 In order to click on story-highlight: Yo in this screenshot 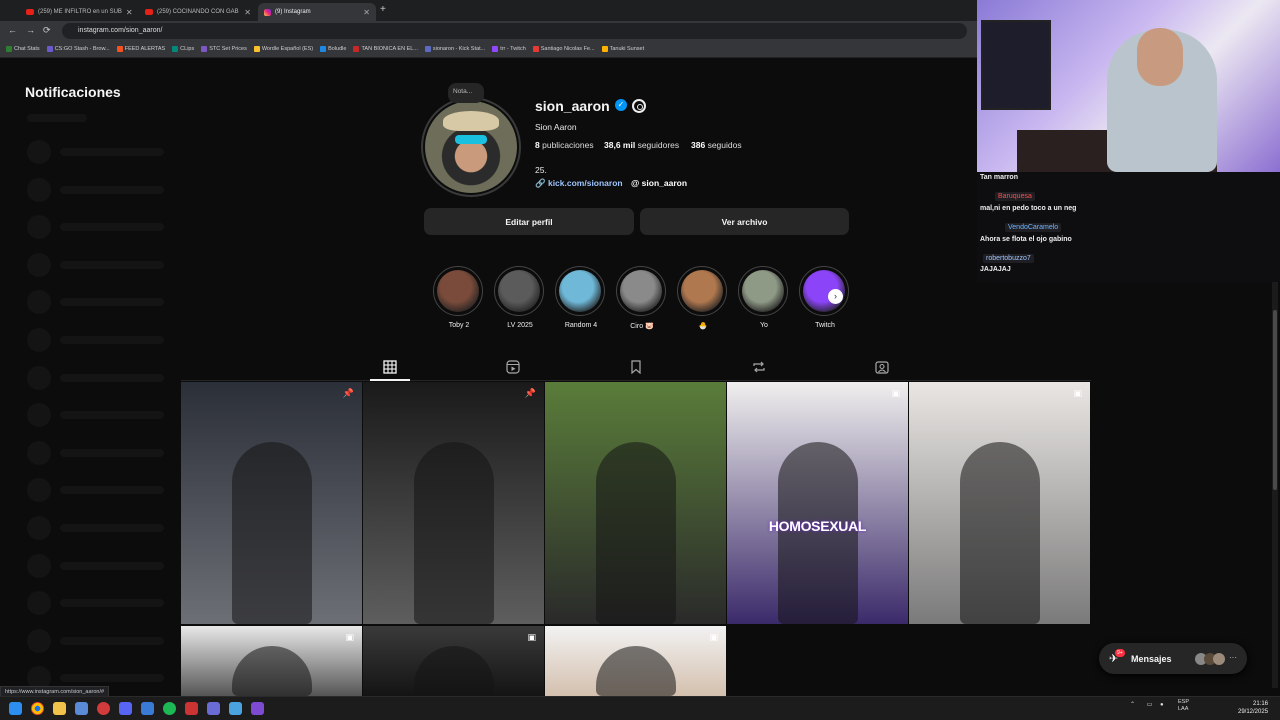, I will do `click(764, 297)`.